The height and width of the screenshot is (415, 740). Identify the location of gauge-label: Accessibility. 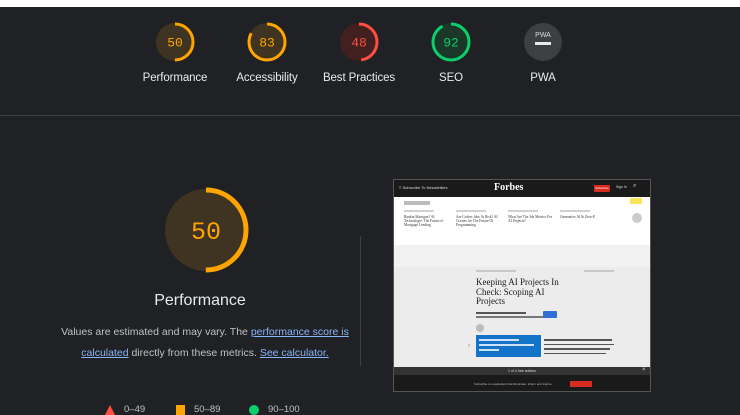
(267, 78).